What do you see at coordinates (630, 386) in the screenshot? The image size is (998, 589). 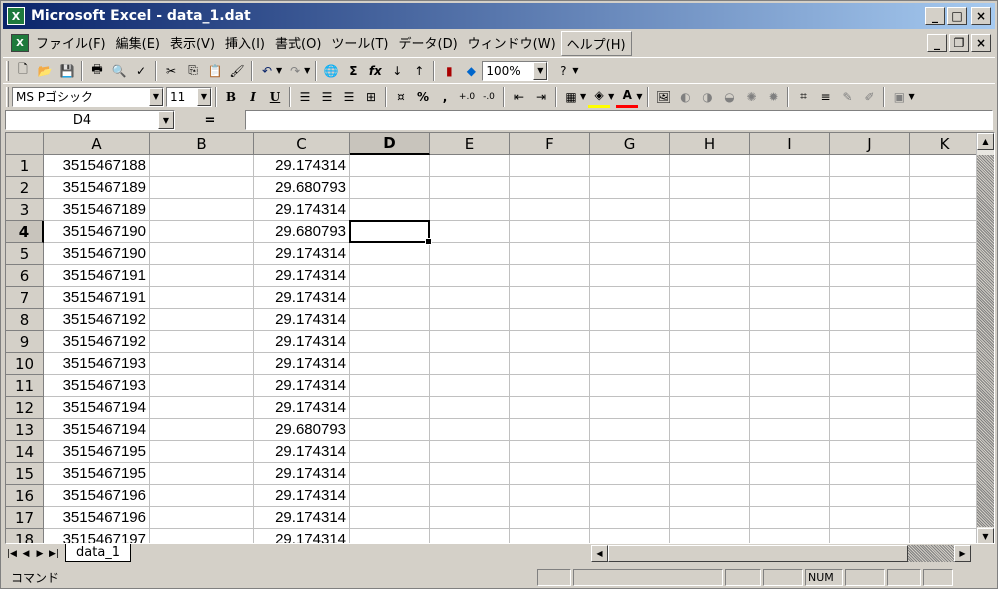 I see `cell-g11` at bounding box center [630, 386].